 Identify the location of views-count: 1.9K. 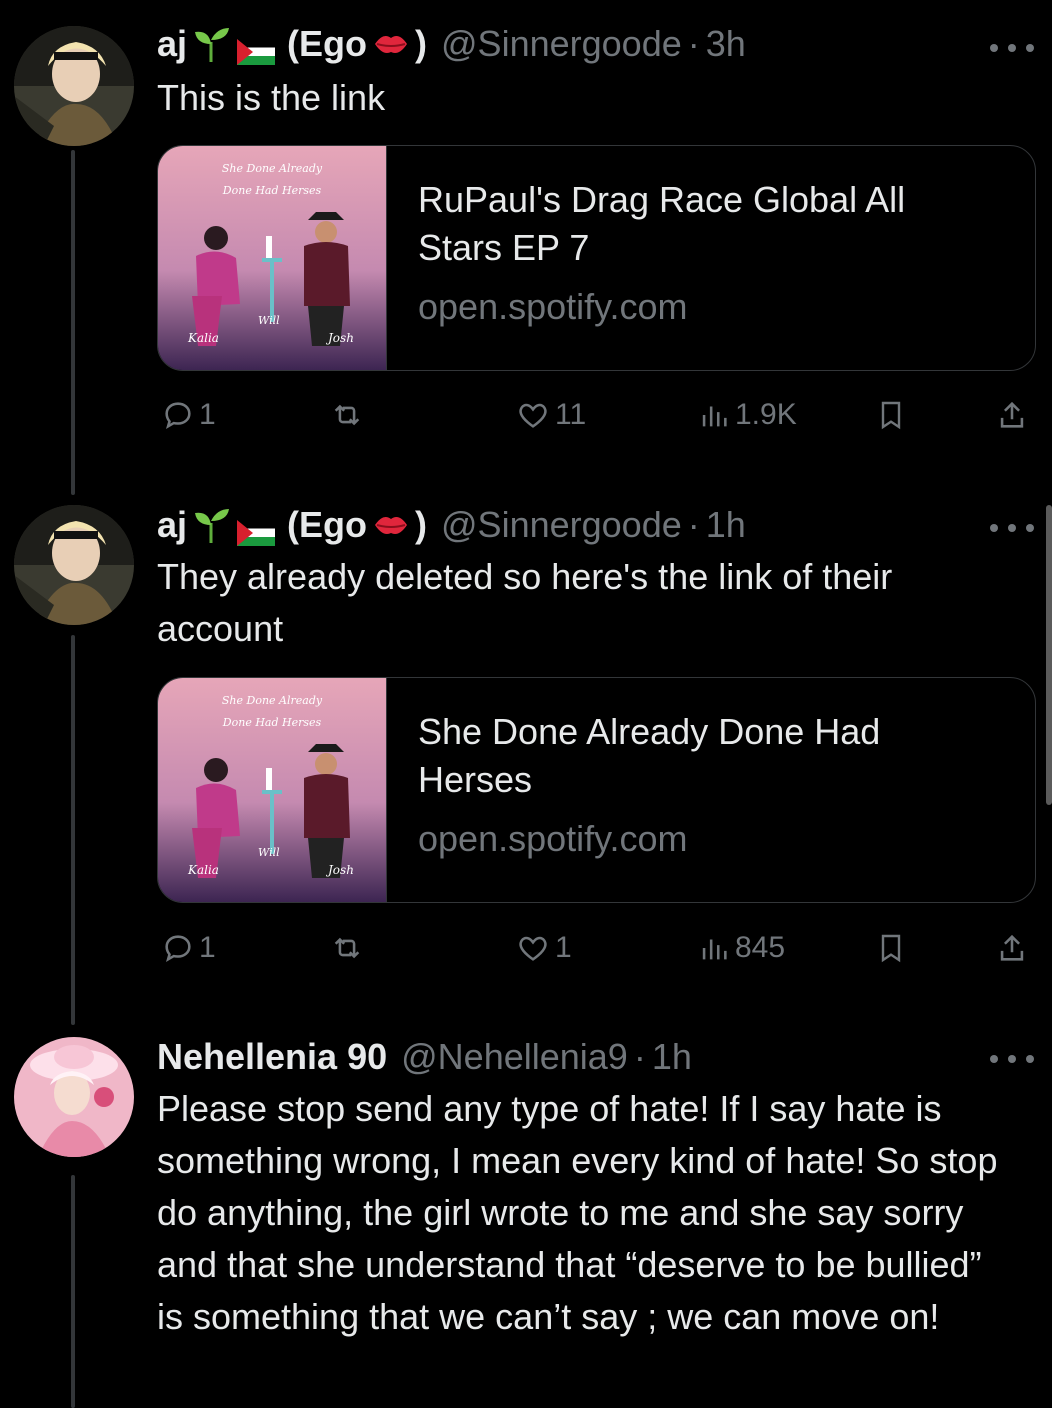
(766, 414).